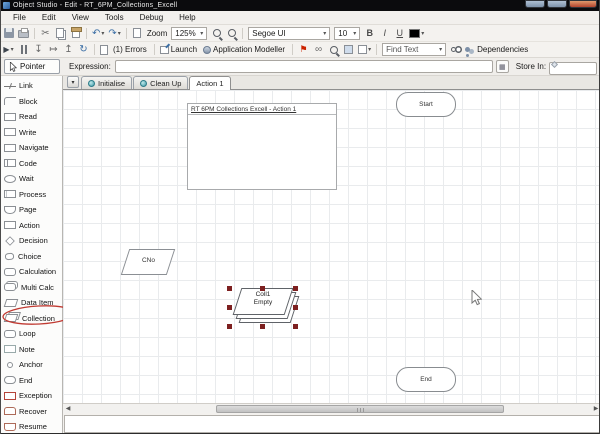  Describe the element at coordinates (455, 50) in the screenshot. I see `find-next-button` at that location.